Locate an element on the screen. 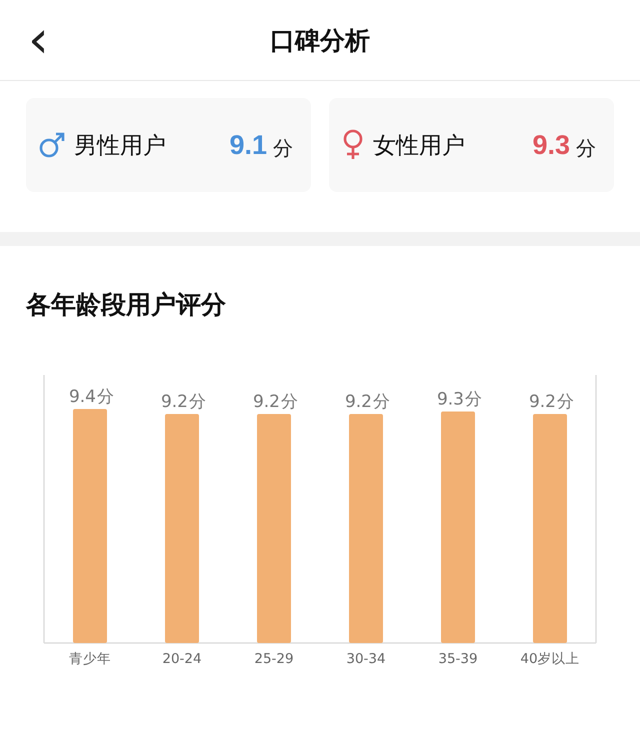 This screenshot has height=731, width=640. male-symbol-icon is located at coordinates (52, 145).